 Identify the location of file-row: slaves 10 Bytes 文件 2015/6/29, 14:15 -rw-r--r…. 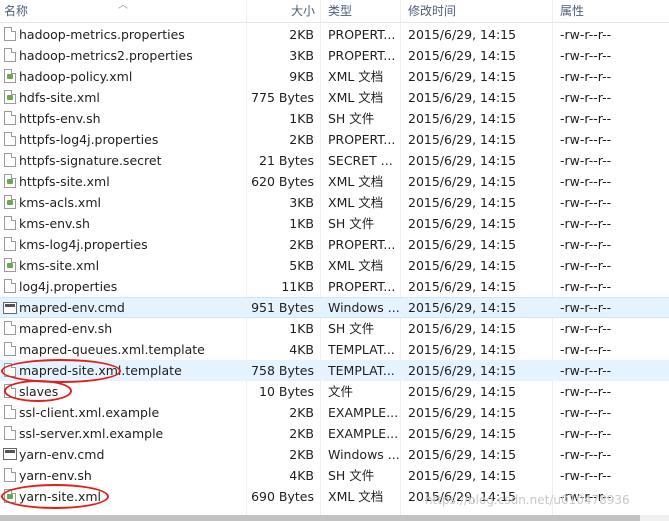
(334, 391).